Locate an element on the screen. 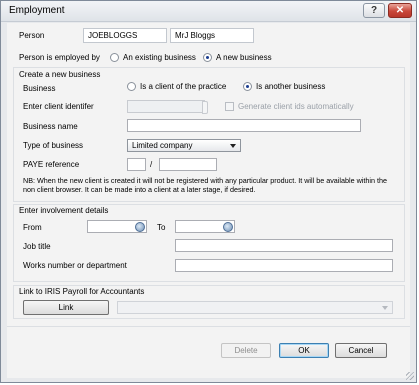 The image size is (419, 385). radio-client-of-practice-label: Is a client of the practice is located at coordinates (183, 86).